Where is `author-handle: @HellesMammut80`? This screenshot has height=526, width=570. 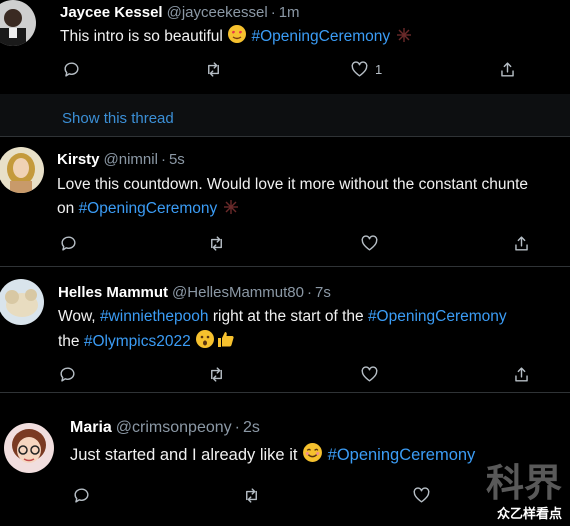 author-handle: @HellesMammut80 is located at coordinates (238, 292).